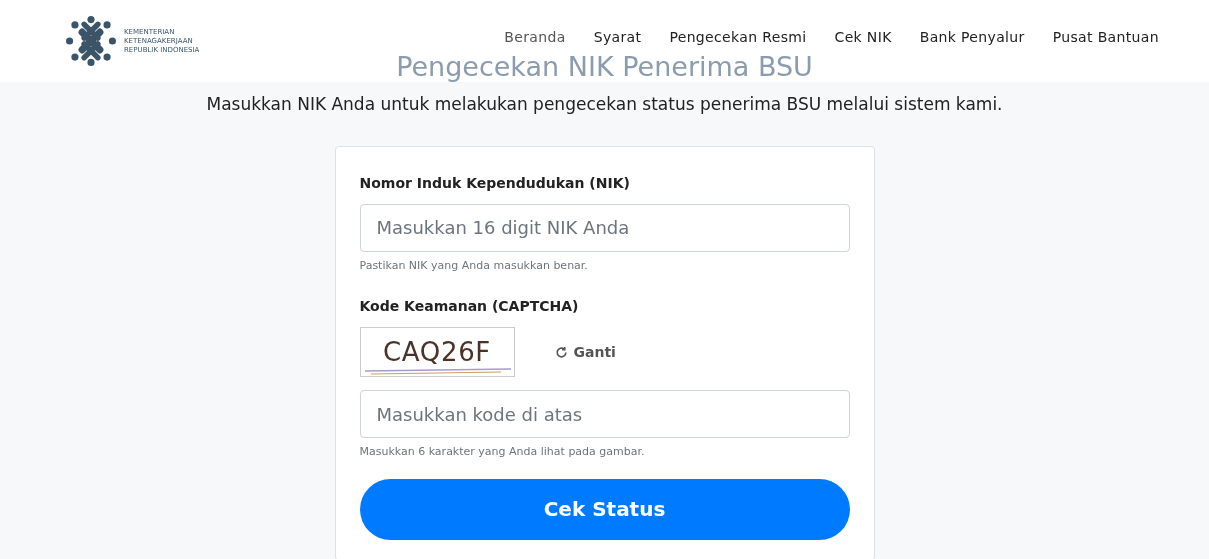 This screenshot has height=559, width=1209. I want to click on nav-link: Syarat, so click(617, 37).